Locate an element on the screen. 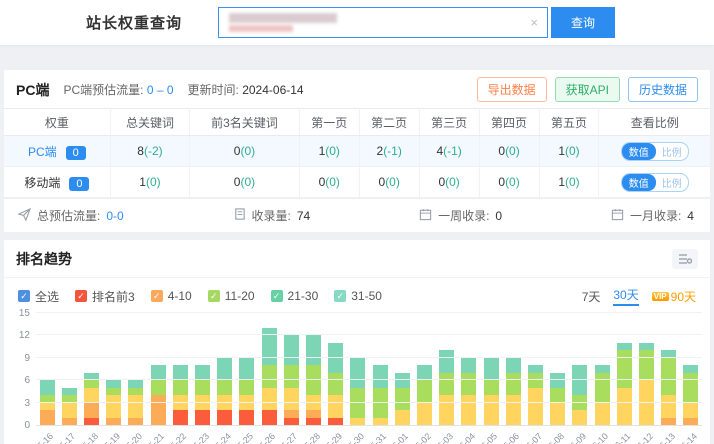 This screenshot has width=714, height=444. query-button: 查询 is located at coordinates (583, 22).